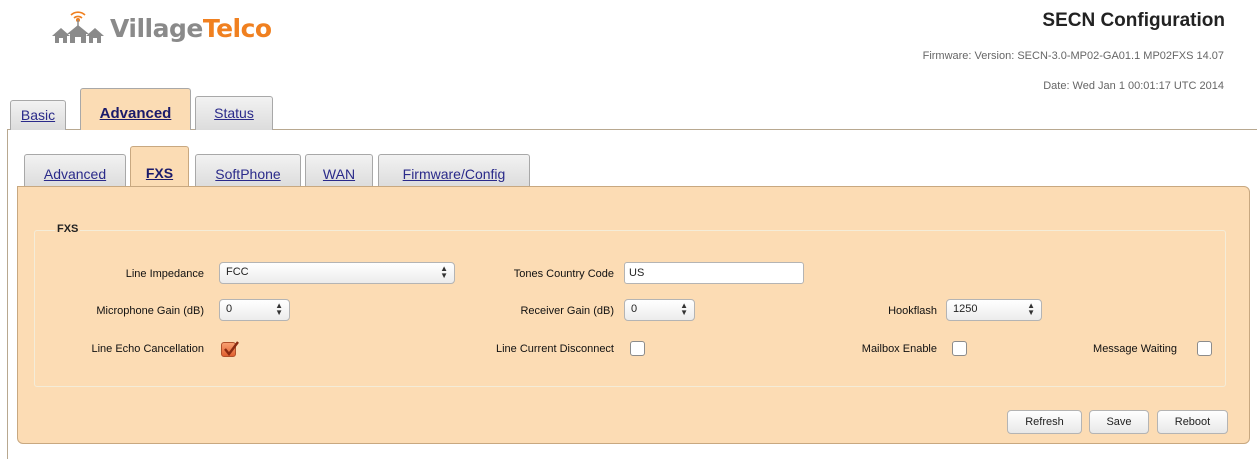  Describe the element at coordinates (1192, 422) in the screenshot. I see `reboot-button: Reboot` at that location.